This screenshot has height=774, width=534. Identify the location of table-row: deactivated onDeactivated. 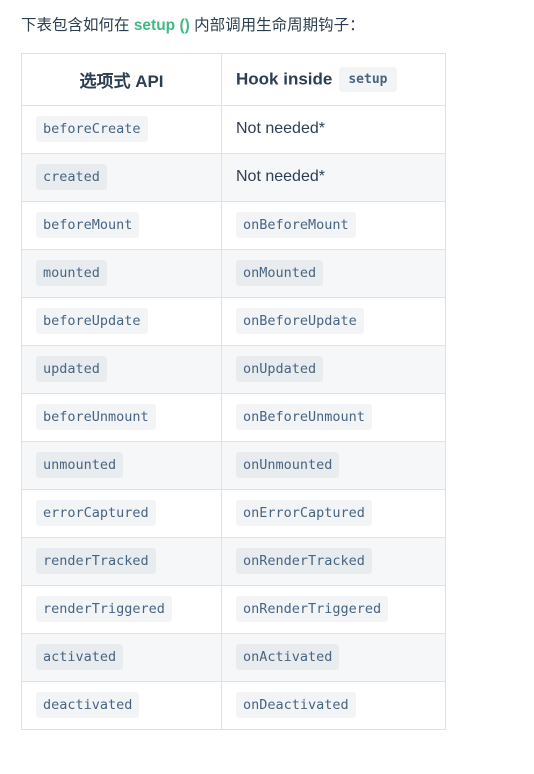
(233, 705).